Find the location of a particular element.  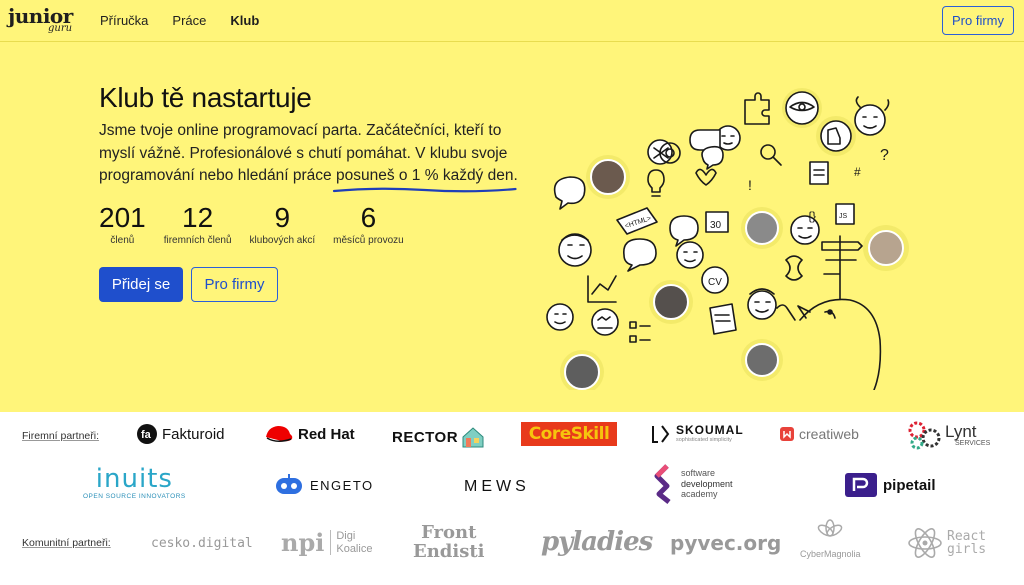

partner-name: MEWS is located at coordinates (497, 486).